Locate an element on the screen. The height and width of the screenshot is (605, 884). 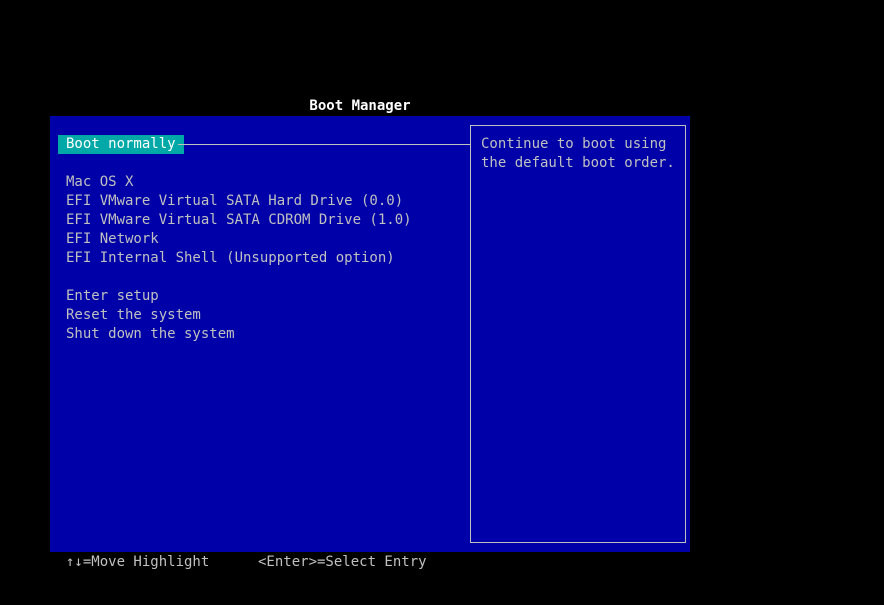
selection-connector-line is located at coordinates (324, 144).